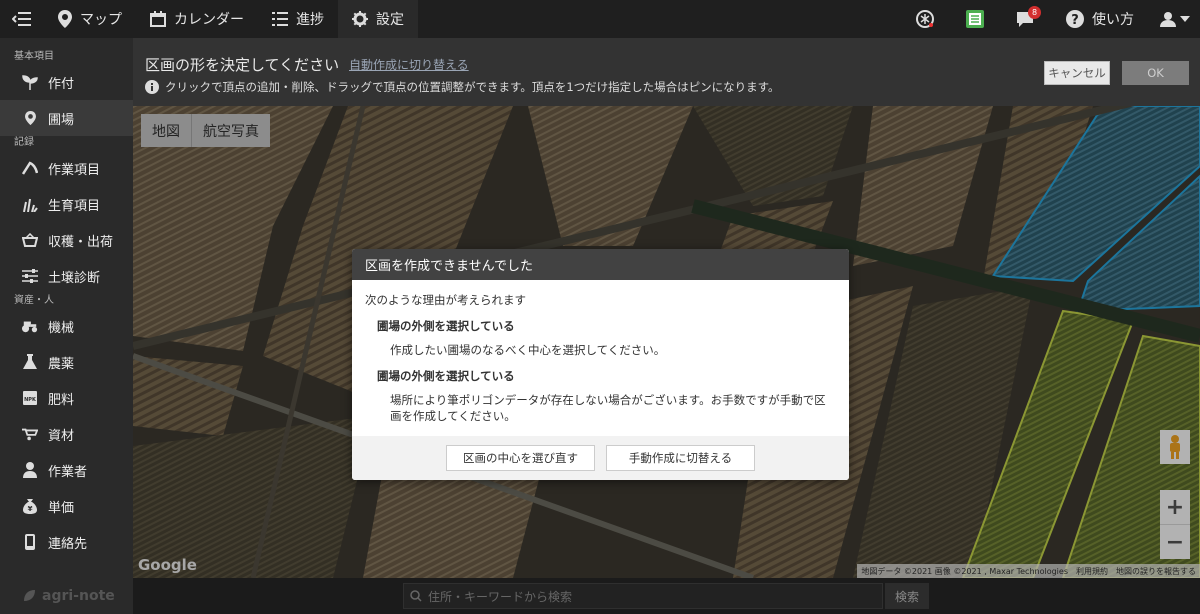 The width and height of the screenshot is (1200, 614). I want to click on dialog-intro: 次のような理由が考えられます, so click(445, 300).